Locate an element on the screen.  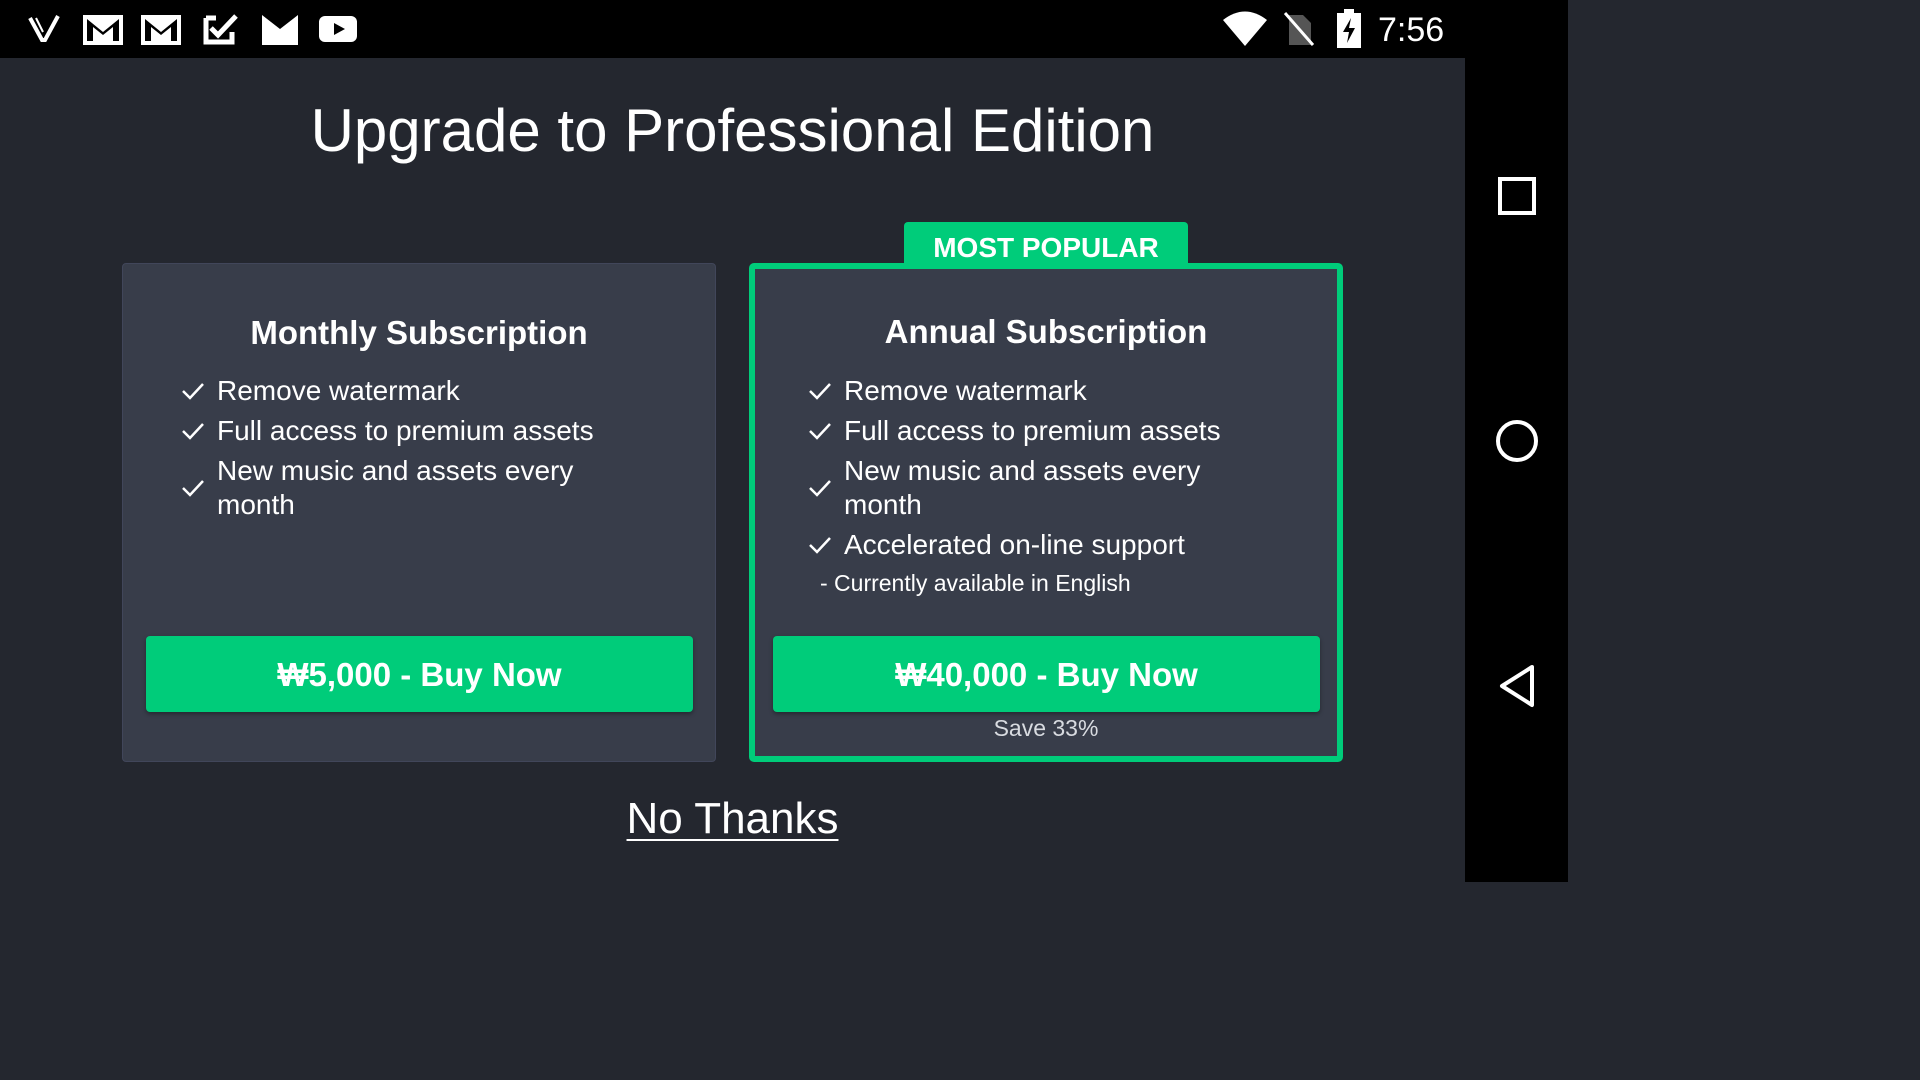
annual-plan-title: Annual Subscription is located at coordinates (1046, 331).